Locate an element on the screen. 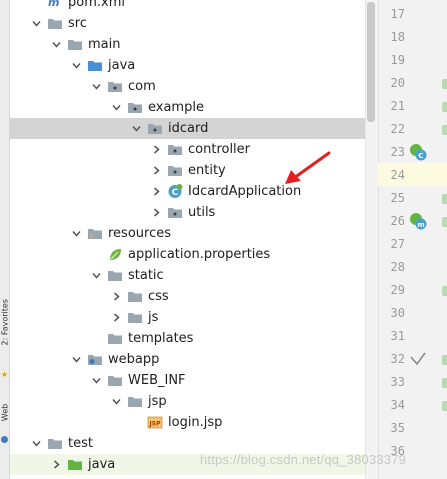  side-tool-strip: 2: Favorites ★ Web is located at coordinates (5, 239).